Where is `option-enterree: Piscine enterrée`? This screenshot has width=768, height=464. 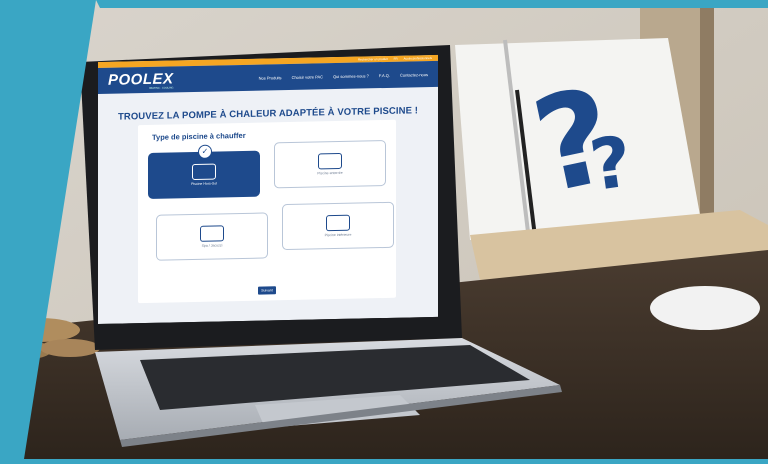 option-enterree: Piscine enterrée is located at coordinates (330, 164).